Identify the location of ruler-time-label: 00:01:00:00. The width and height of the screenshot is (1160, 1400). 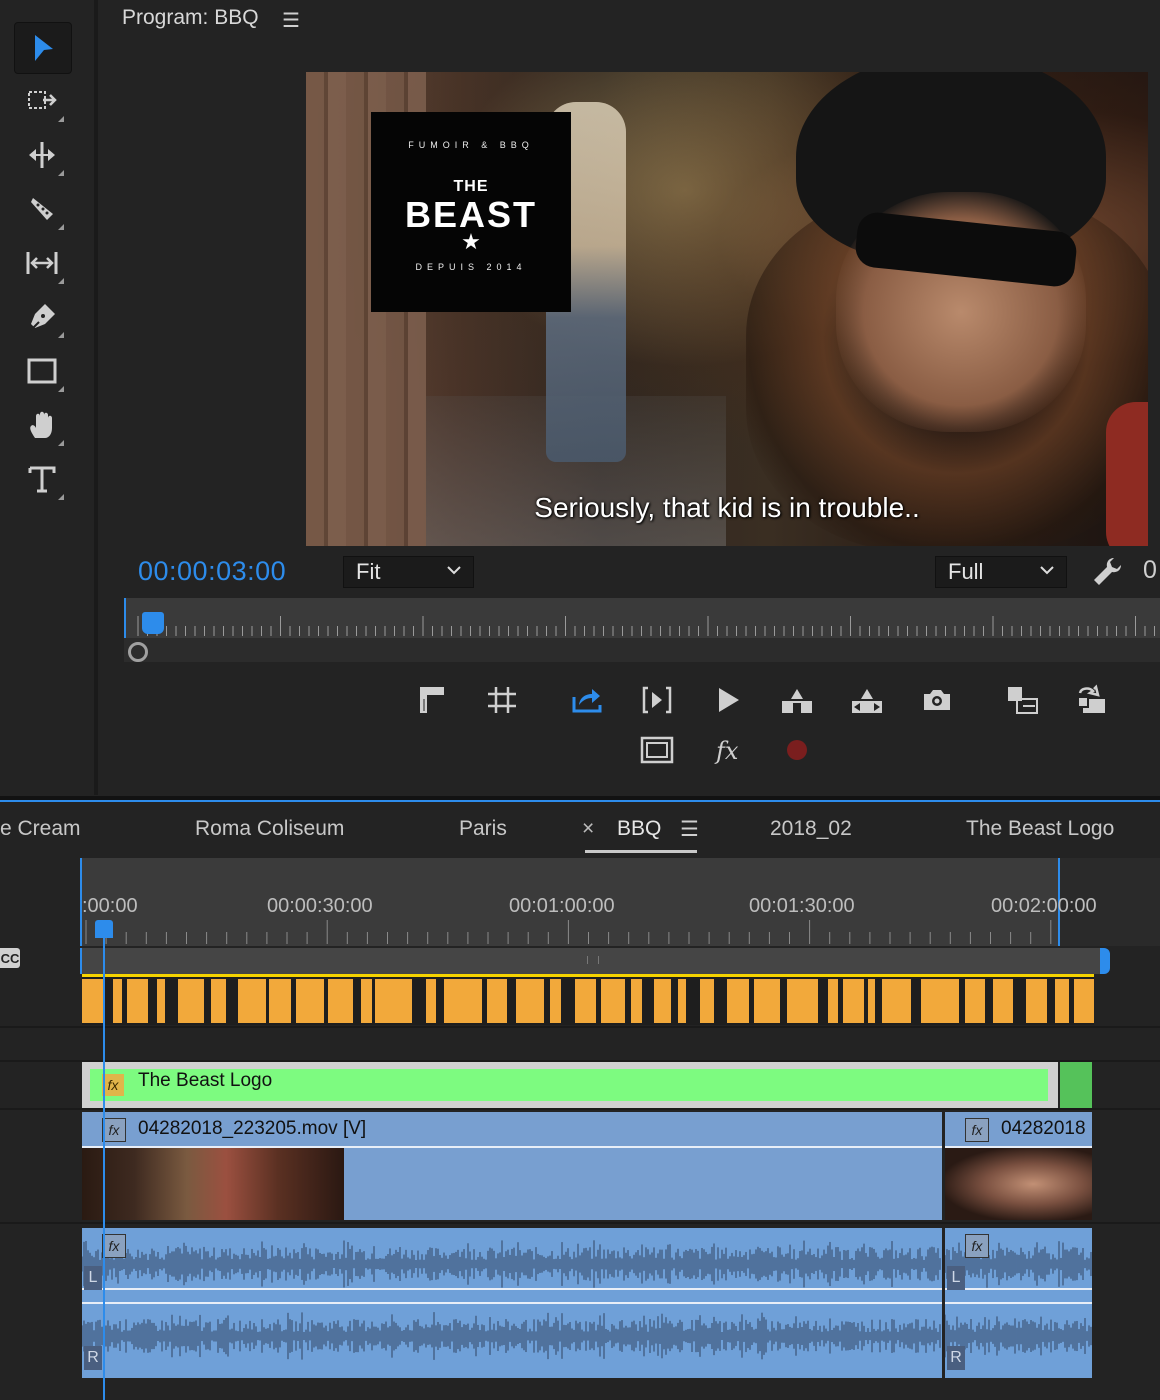
(562, 906).